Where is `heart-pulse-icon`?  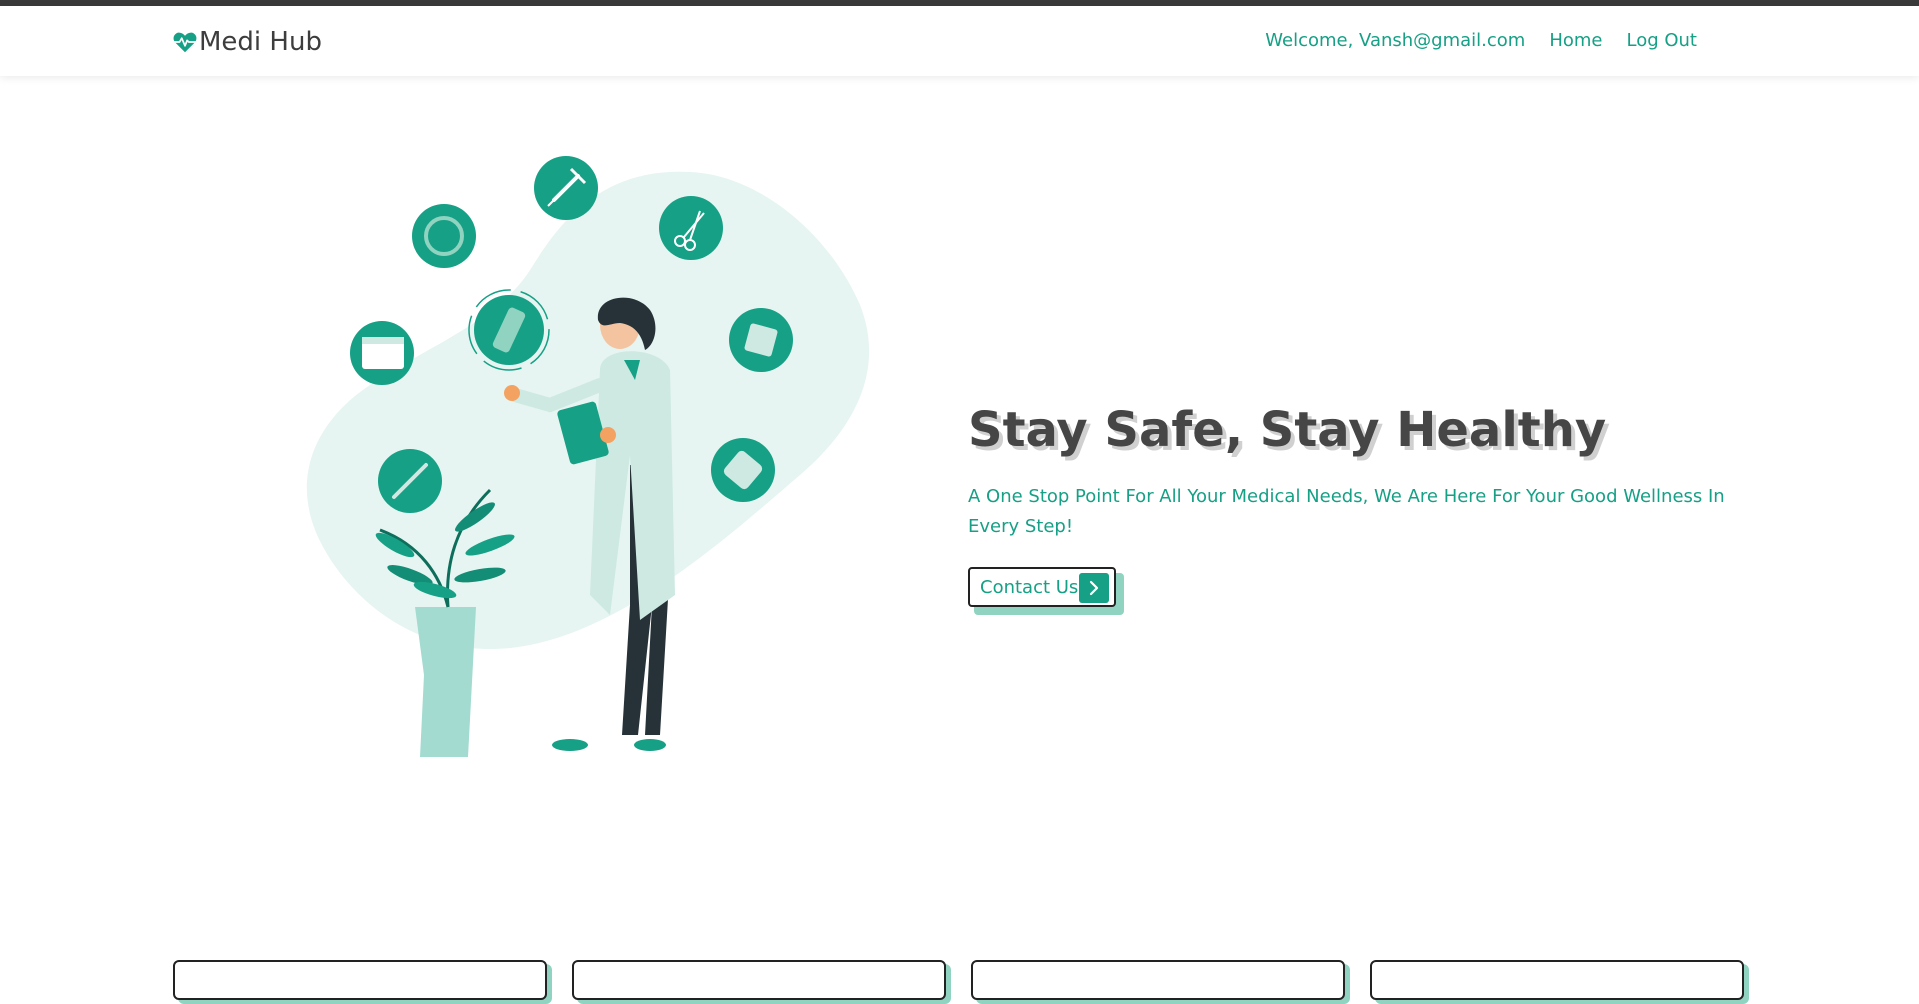 heart-pulse-icon is located at coordinates (185, 42).